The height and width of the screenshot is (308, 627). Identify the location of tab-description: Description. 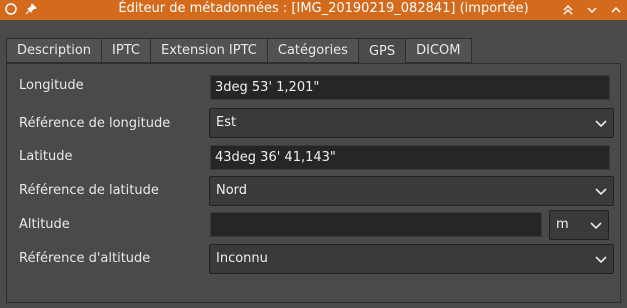
(54, 50).